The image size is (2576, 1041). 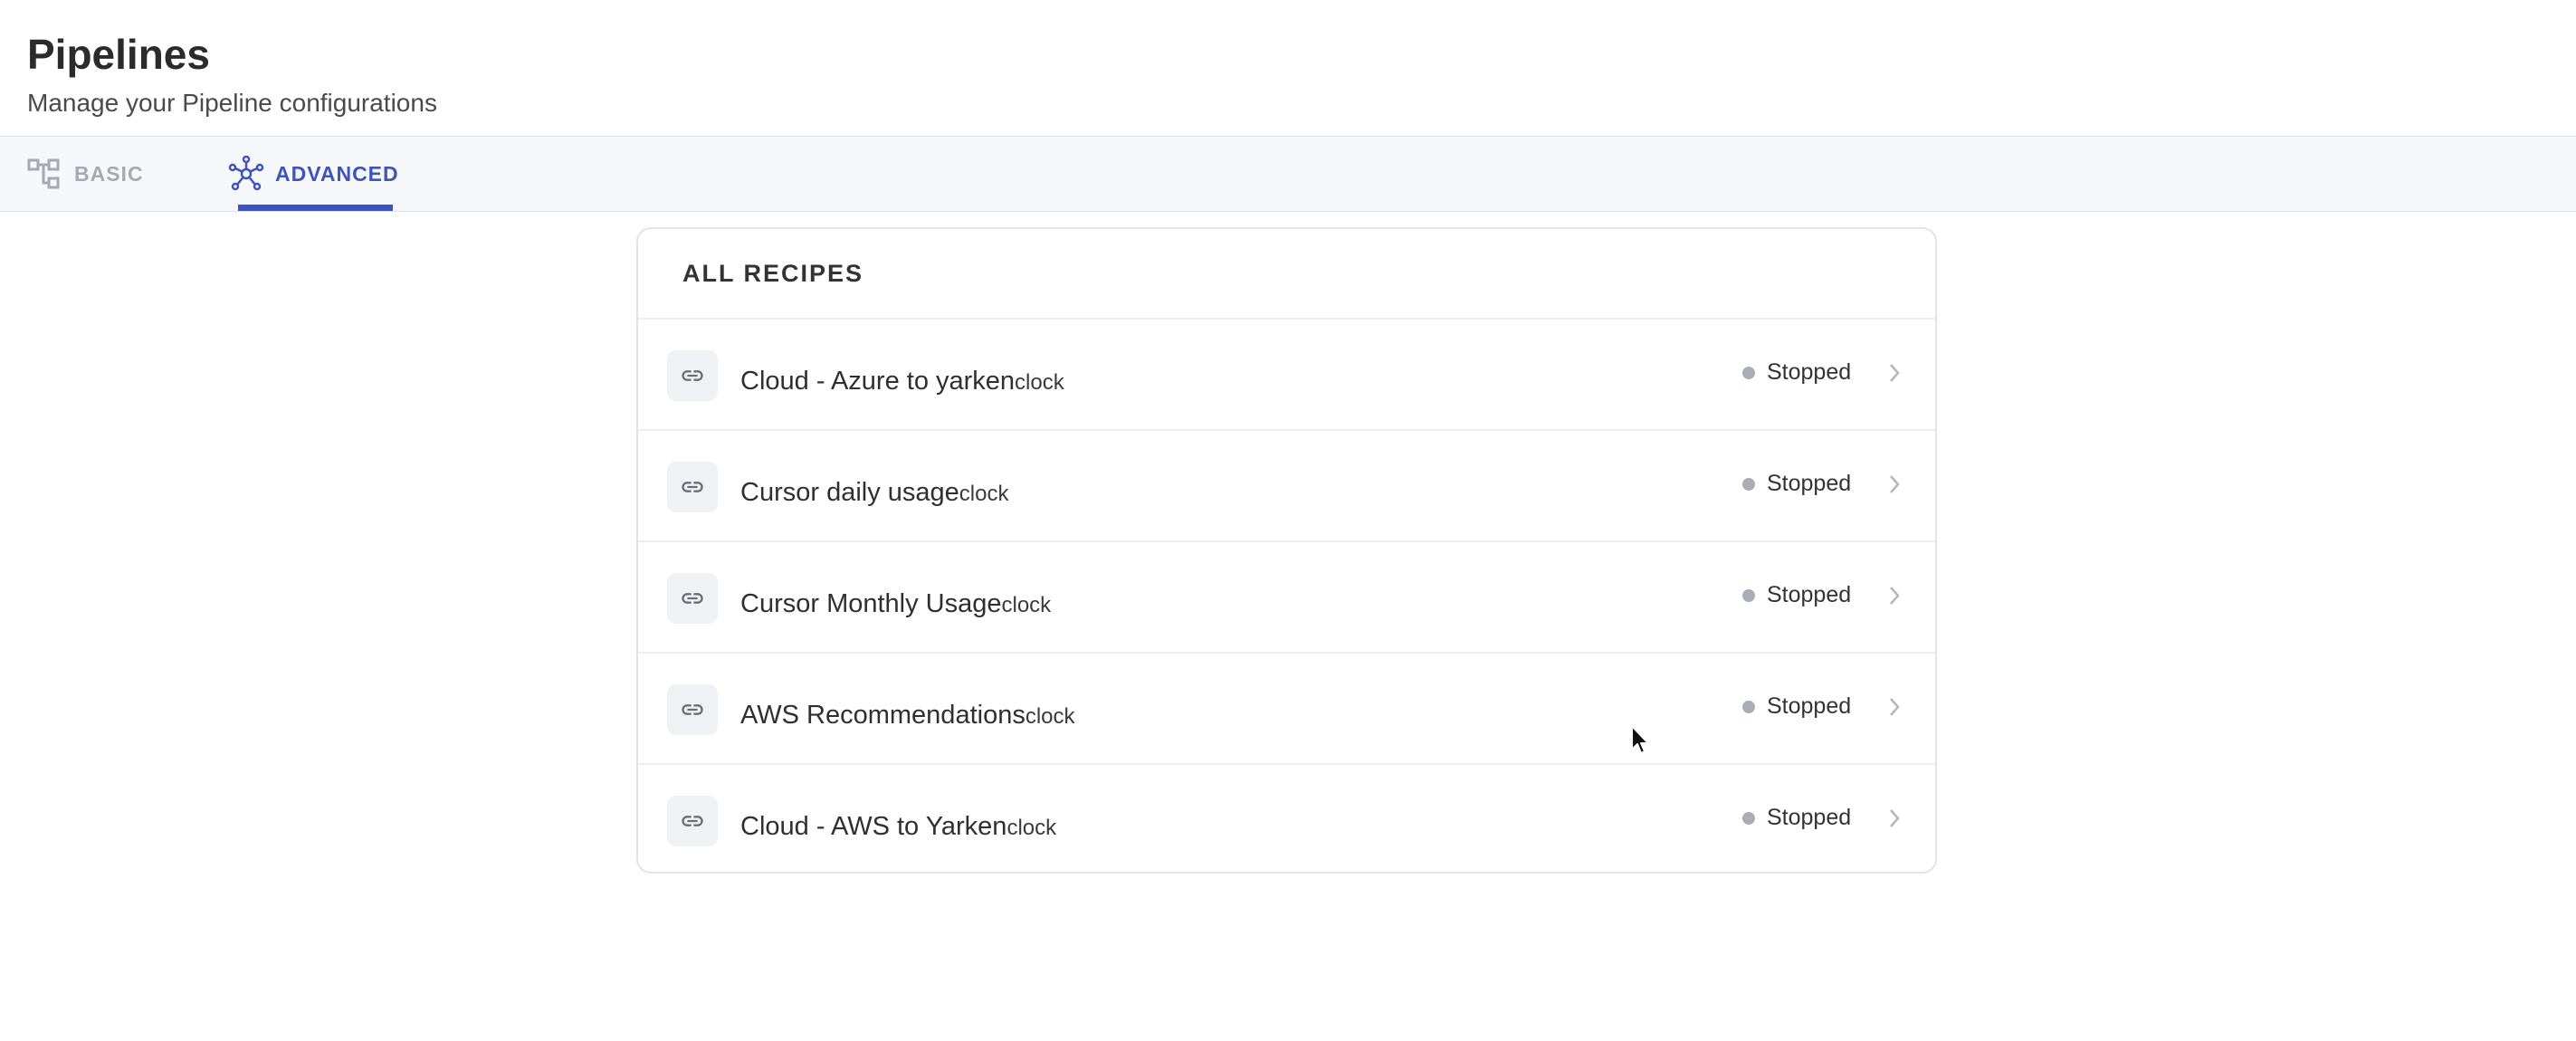 What do you see at coordinates (44, 174) in the screenshot?
I see `hierarchy-icon` at bounding box center [44, 174].